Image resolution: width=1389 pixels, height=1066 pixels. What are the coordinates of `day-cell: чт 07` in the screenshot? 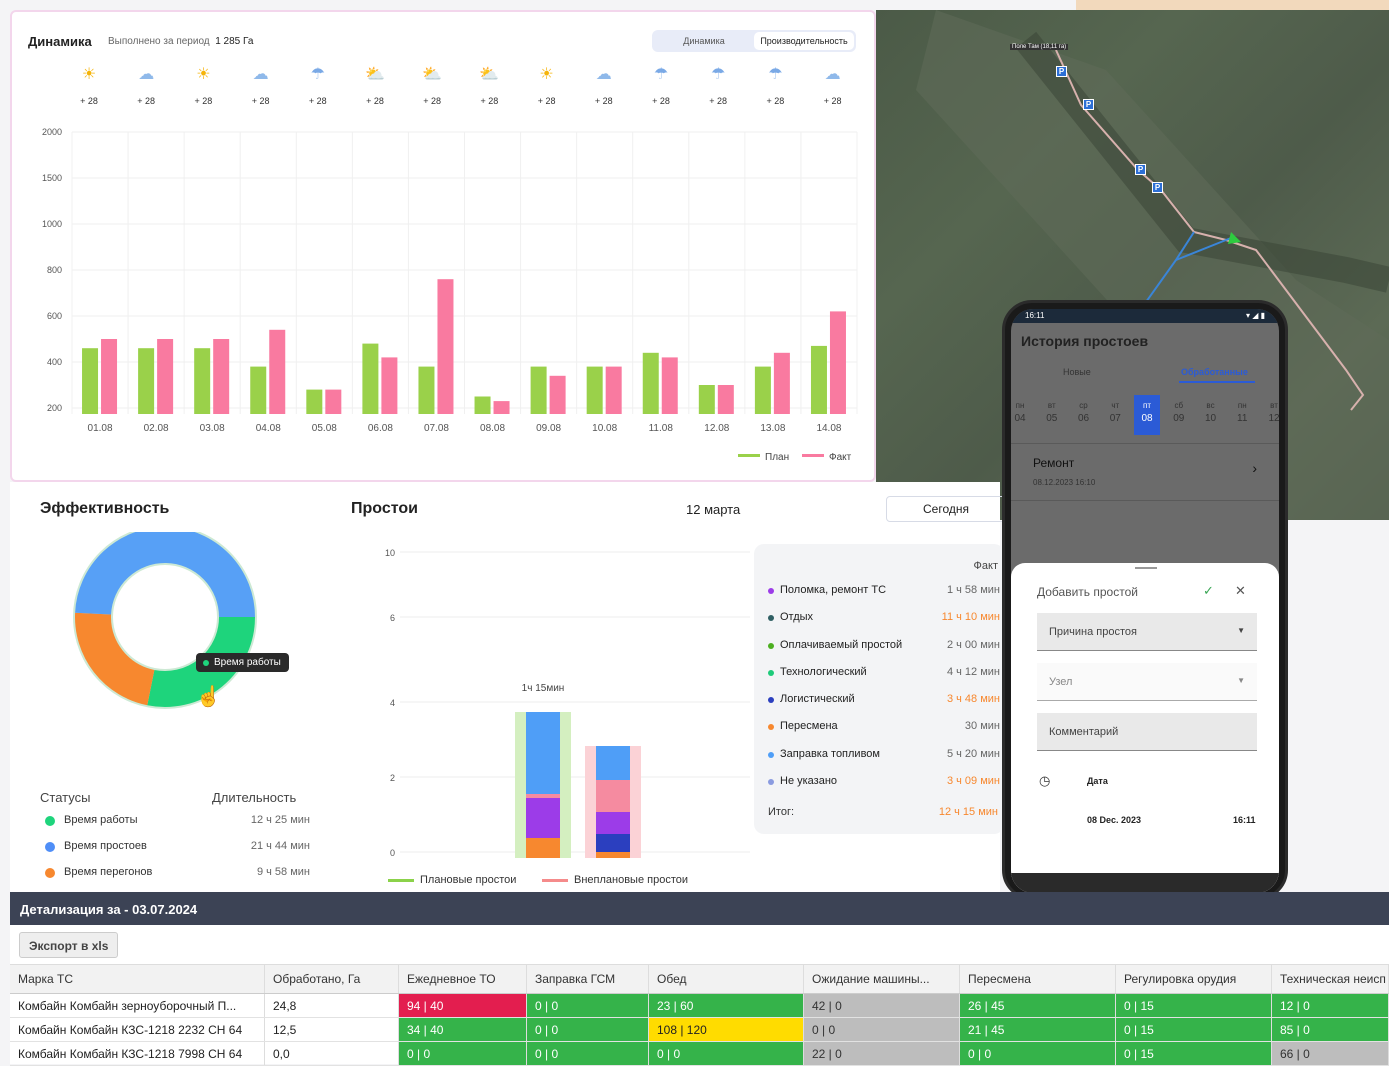 It's located at (1115, 415).